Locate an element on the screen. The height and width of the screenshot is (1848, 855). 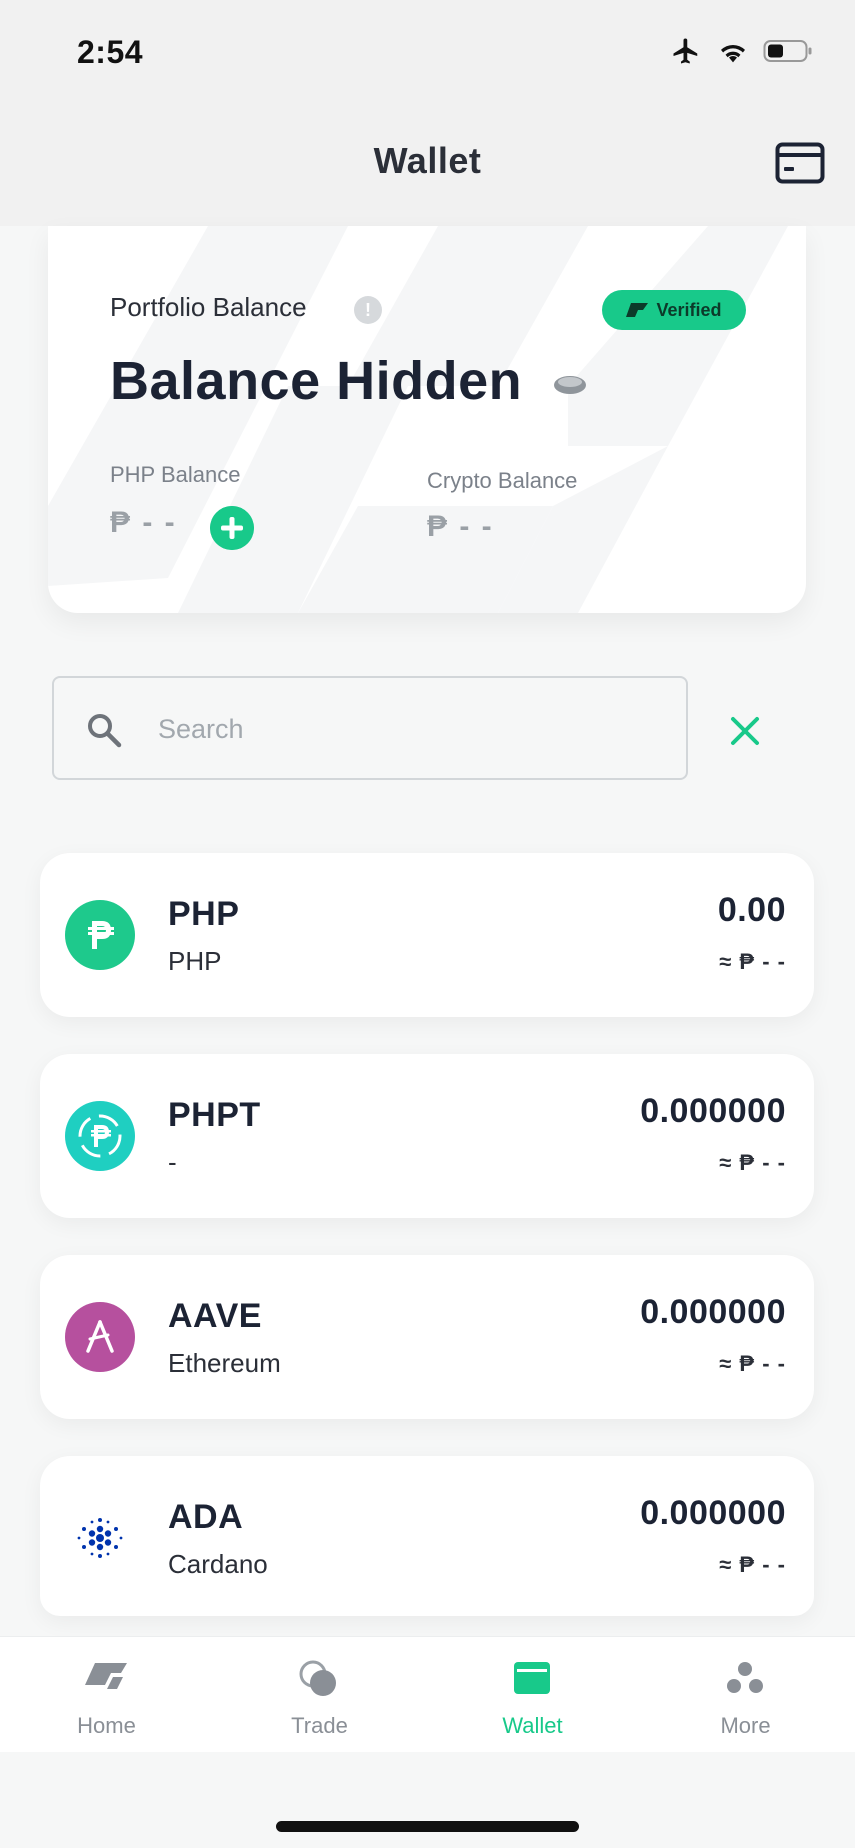
trade-icon is located at coordinates (317, 1678).